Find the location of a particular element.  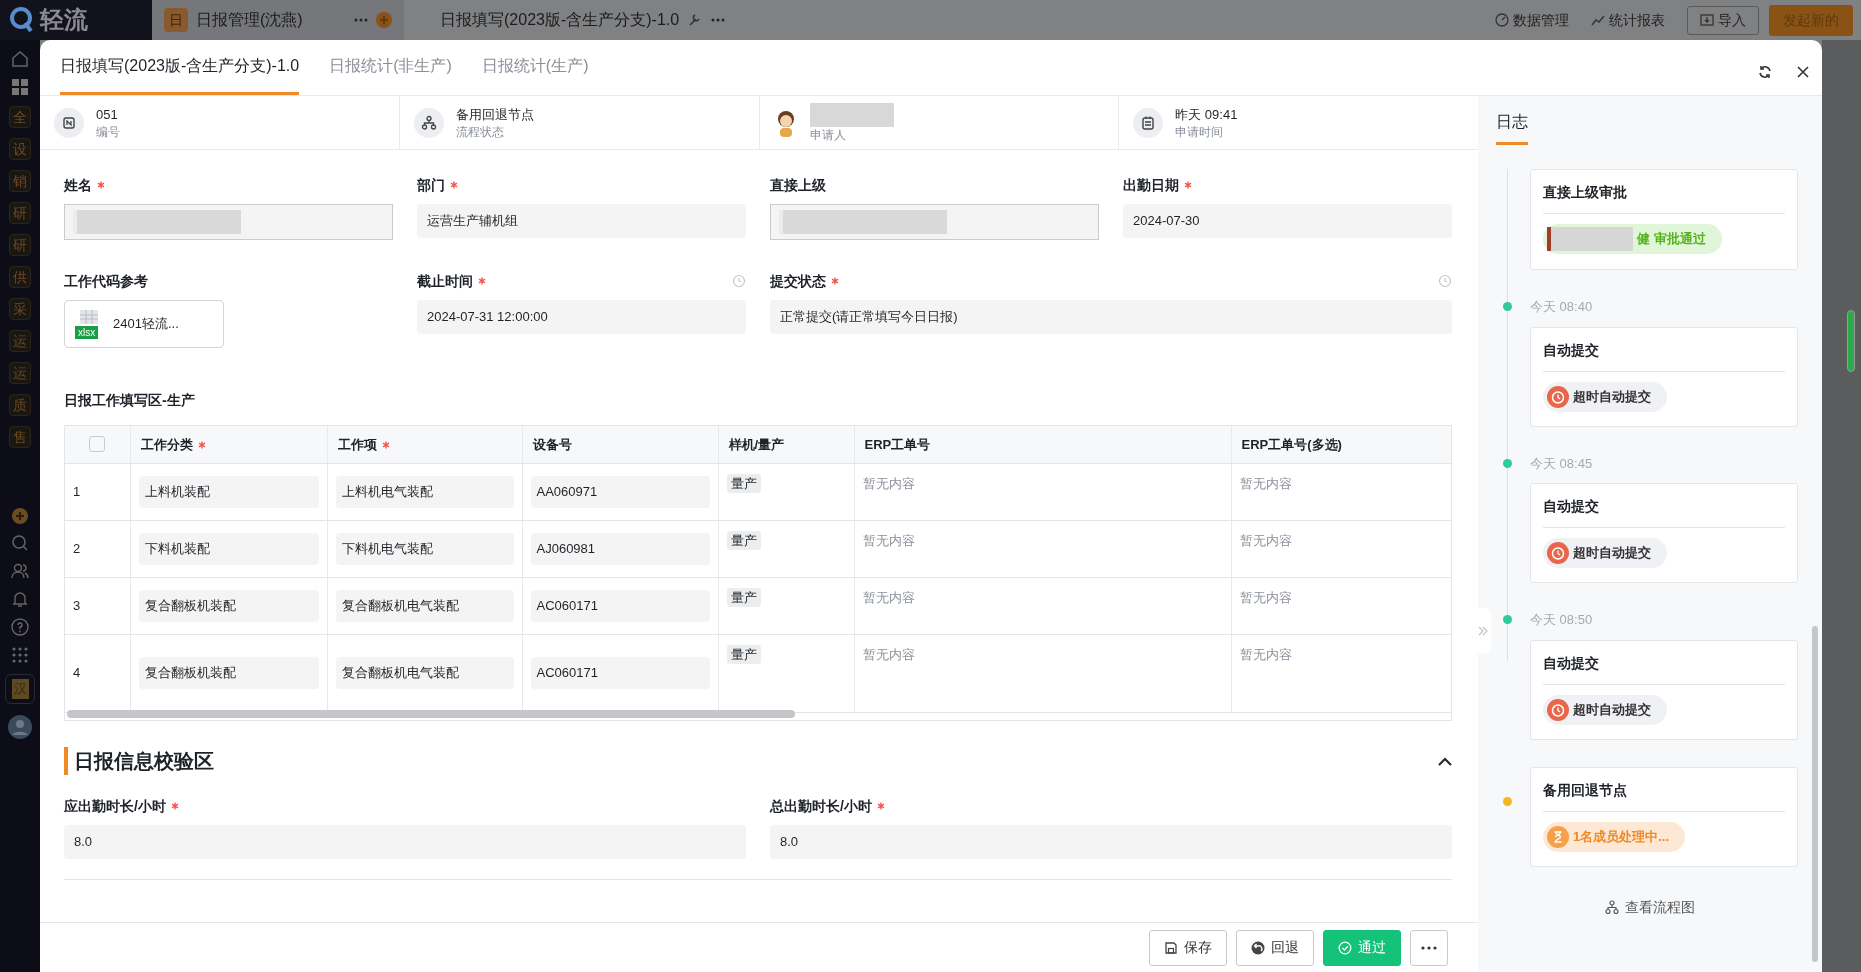

flow-icon is located at coordinates (1612, 907).